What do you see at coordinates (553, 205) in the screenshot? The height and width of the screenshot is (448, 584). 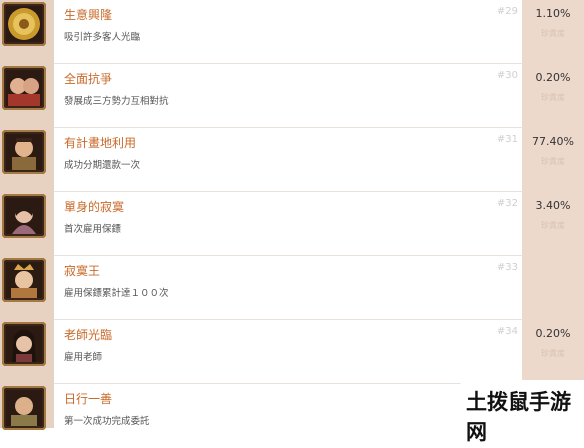 I see `achievement-rarity-percent: 3.40%` at bounding box center [553, 205].